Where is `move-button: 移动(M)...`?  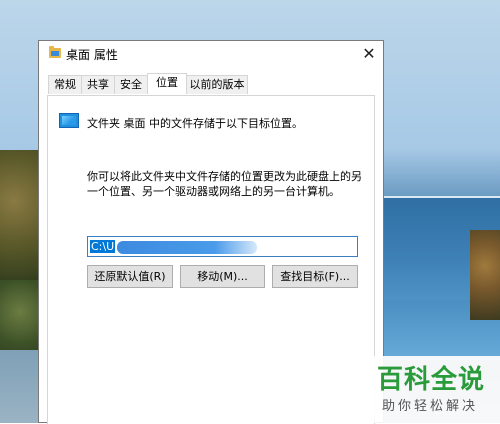 move-button: 移动(M)... is located at coordinates (222, 276).